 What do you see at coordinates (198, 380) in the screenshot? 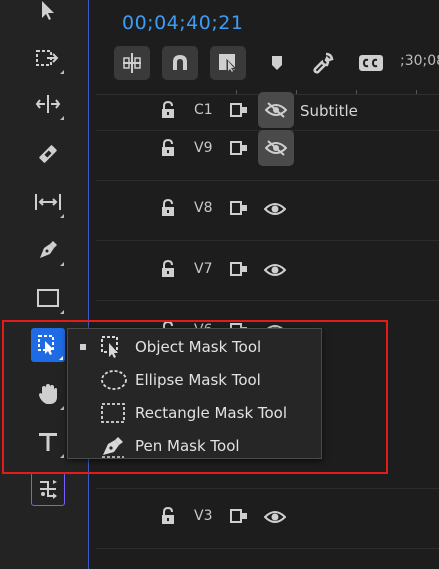
I see `menu-item-label: Ellipse Mask Tool` at bounding box center [198, 380].